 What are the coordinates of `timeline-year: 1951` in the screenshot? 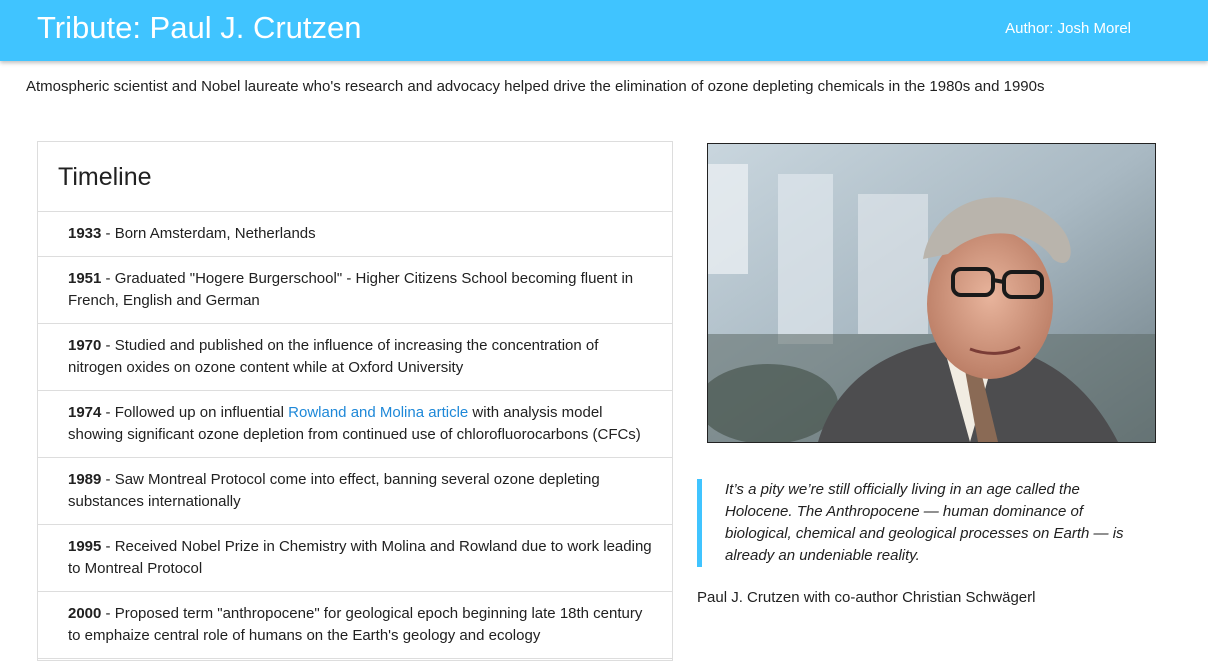 It's located at (85, 278).